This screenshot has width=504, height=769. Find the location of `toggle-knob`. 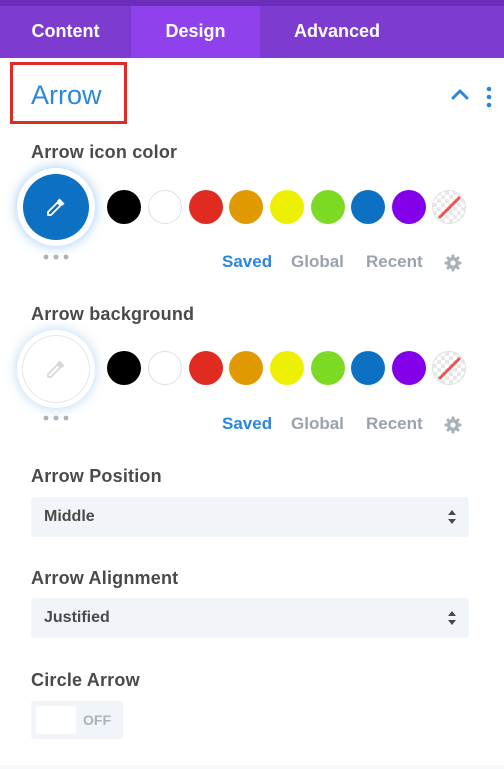

toggle-knob is located at coordinates (56, 720).